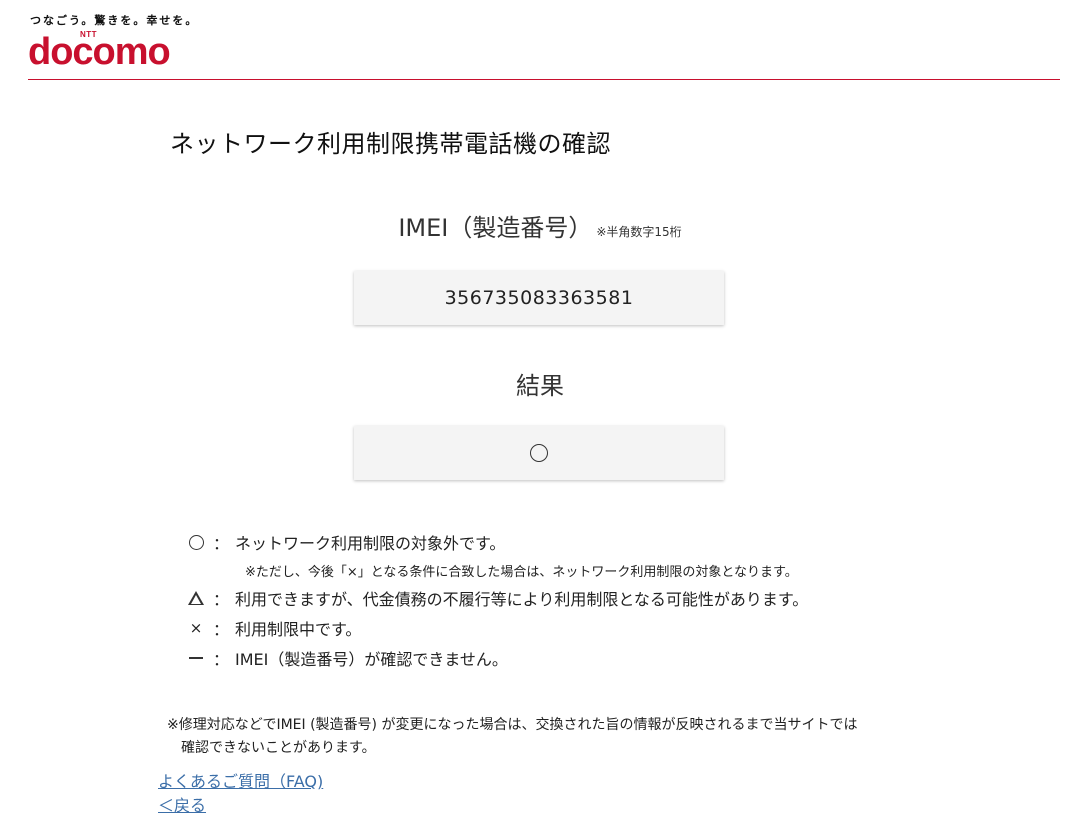  What do you see at coordinates (196, 598) in the screenshot?
I see `triangle-icon` at bounding box center [196, 598].